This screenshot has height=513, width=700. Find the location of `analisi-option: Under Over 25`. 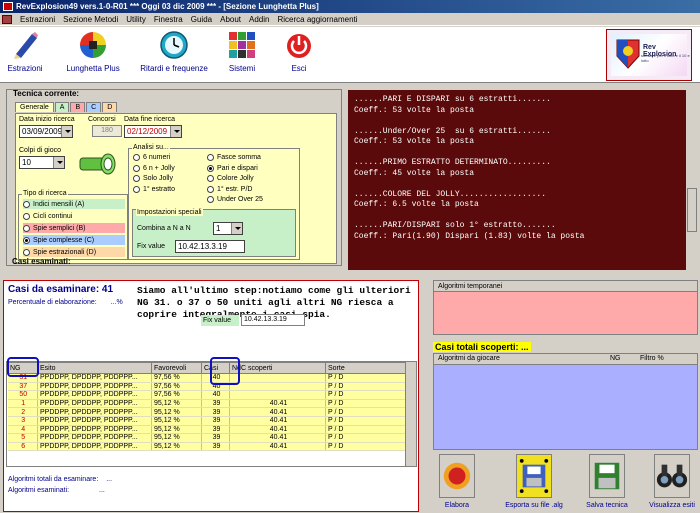

analisi-option: Under Over 25 is located at coordinates (235, 199).